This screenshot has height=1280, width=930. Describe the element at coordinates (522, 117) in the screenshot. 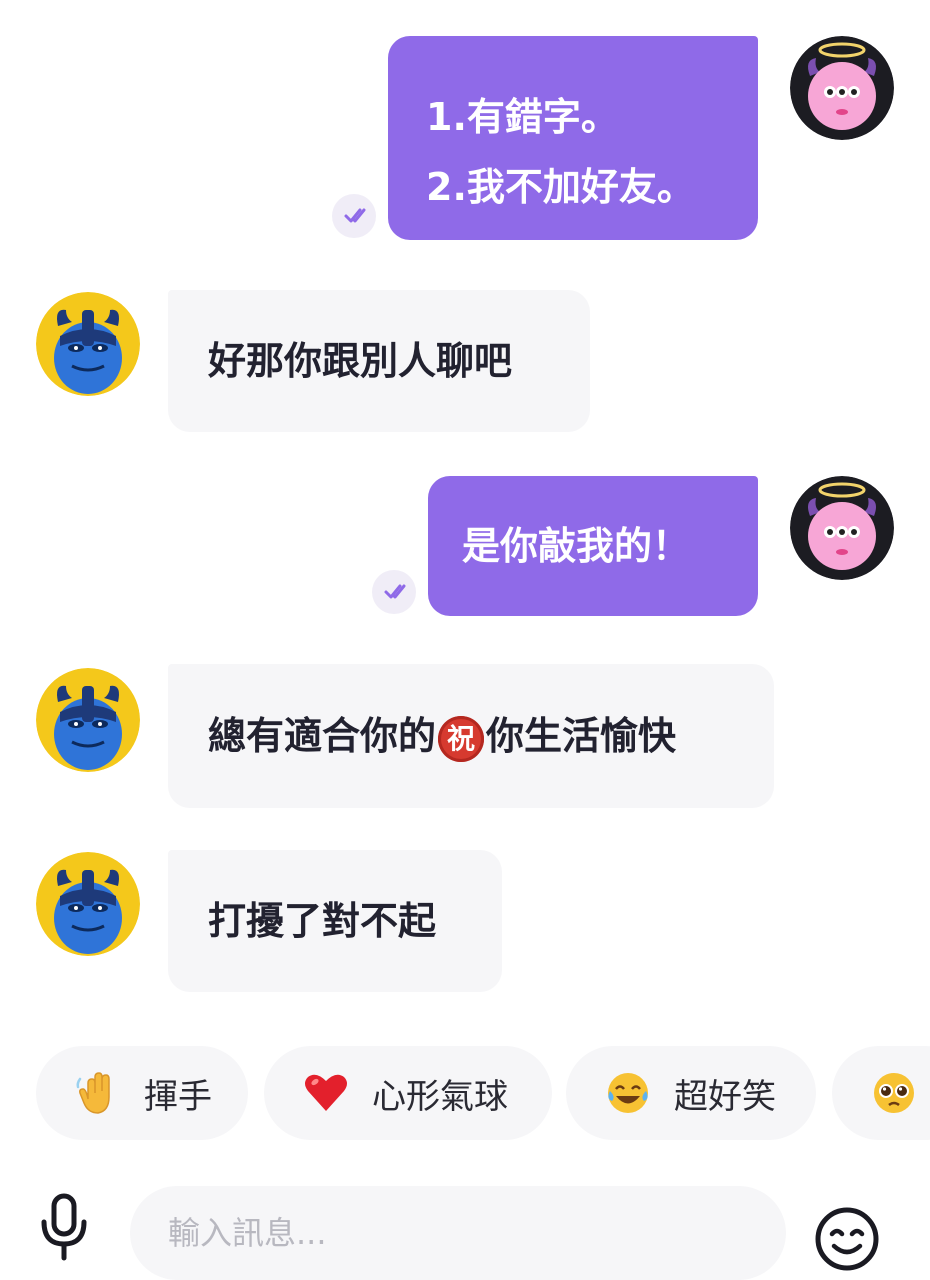

I see `message-text: 1.有錯字。` at that location.